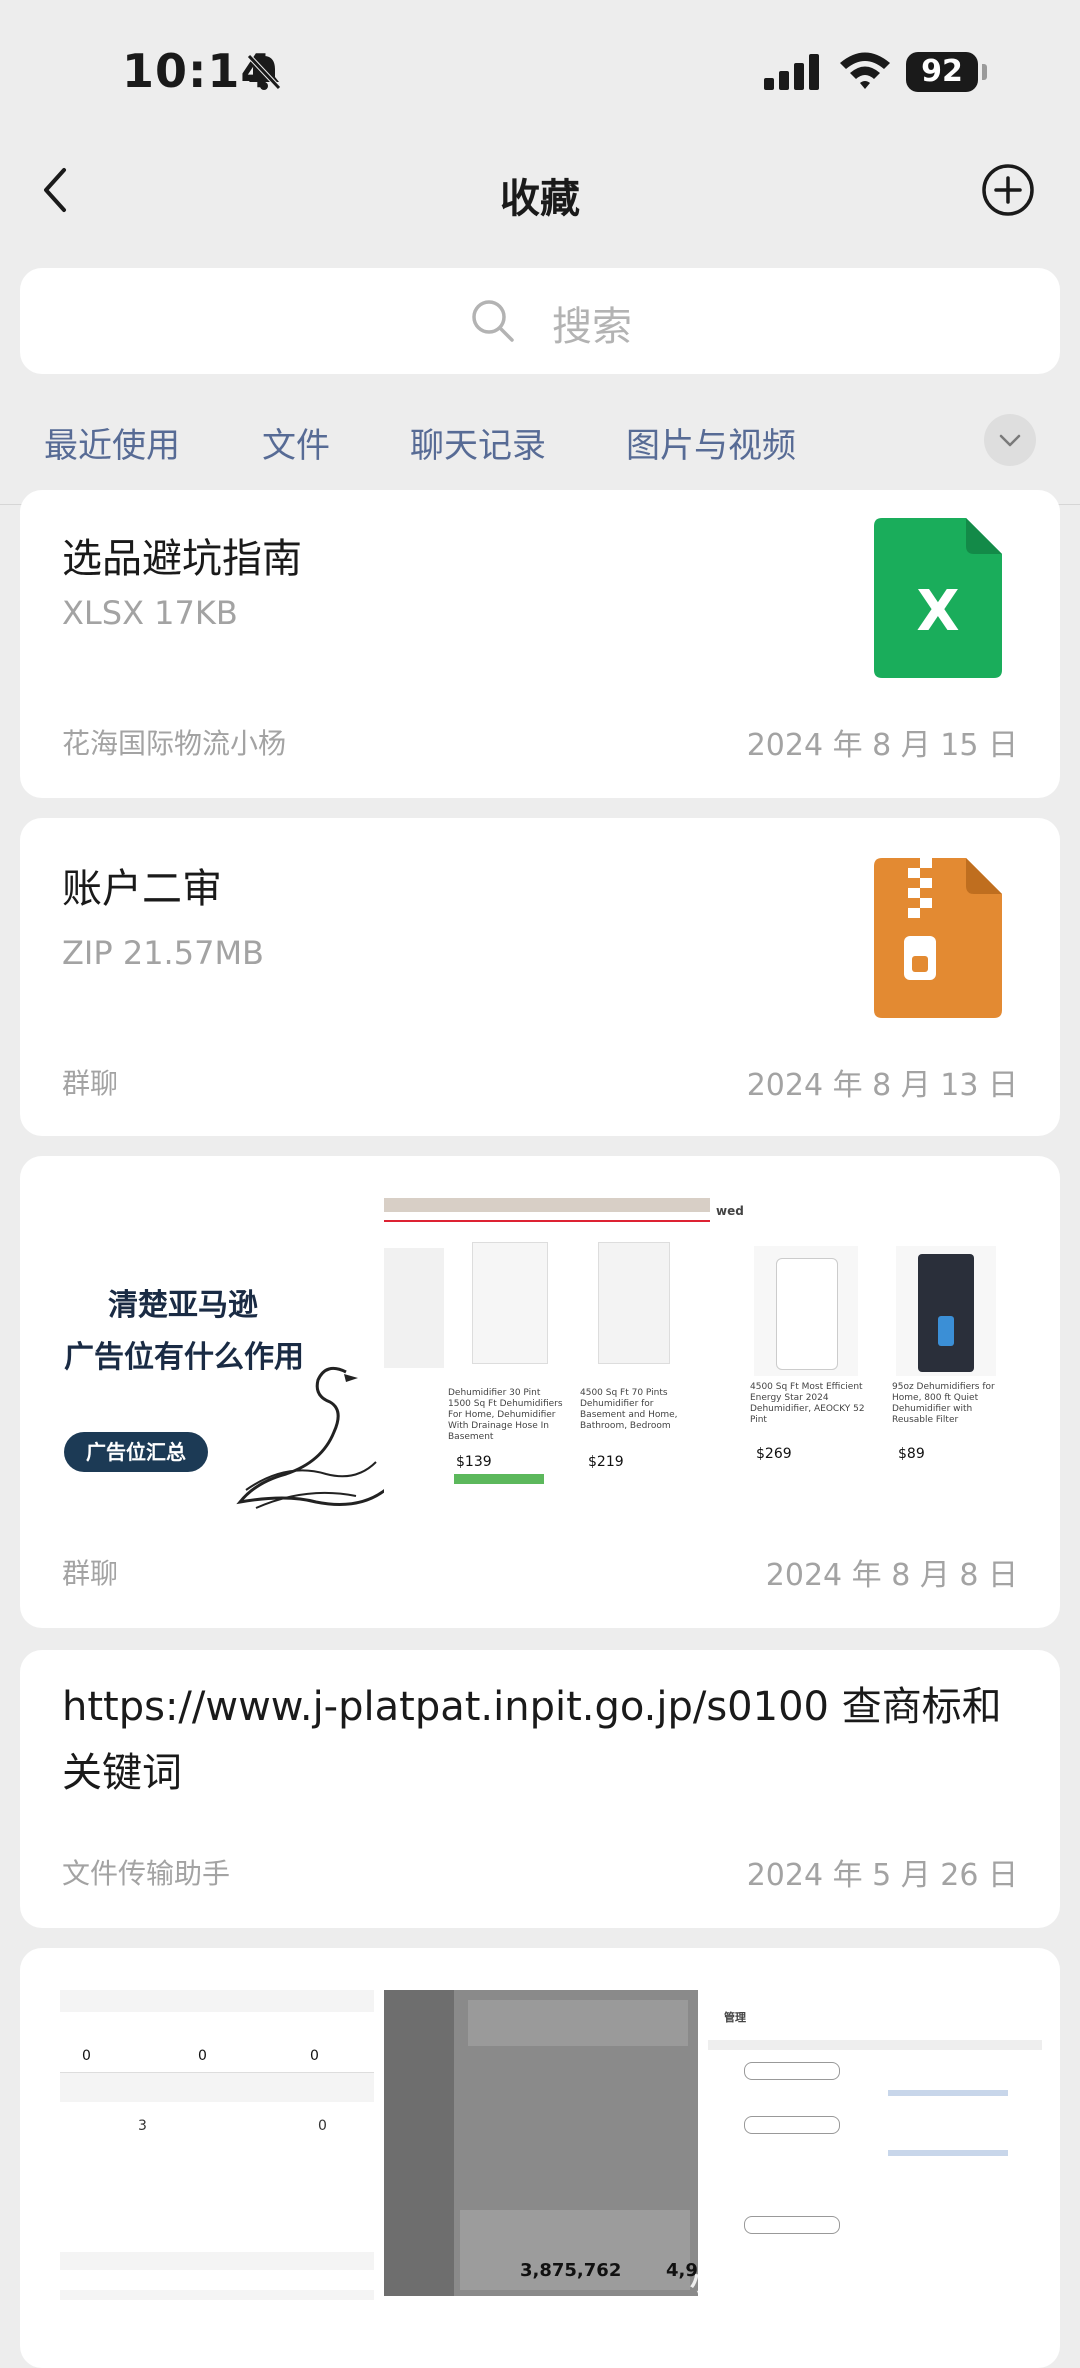  What do you see at coordinates (136, 1452) in the screenshot?
I see `promo-pill: 广告位汇总` at bounding box center [136, 1452].